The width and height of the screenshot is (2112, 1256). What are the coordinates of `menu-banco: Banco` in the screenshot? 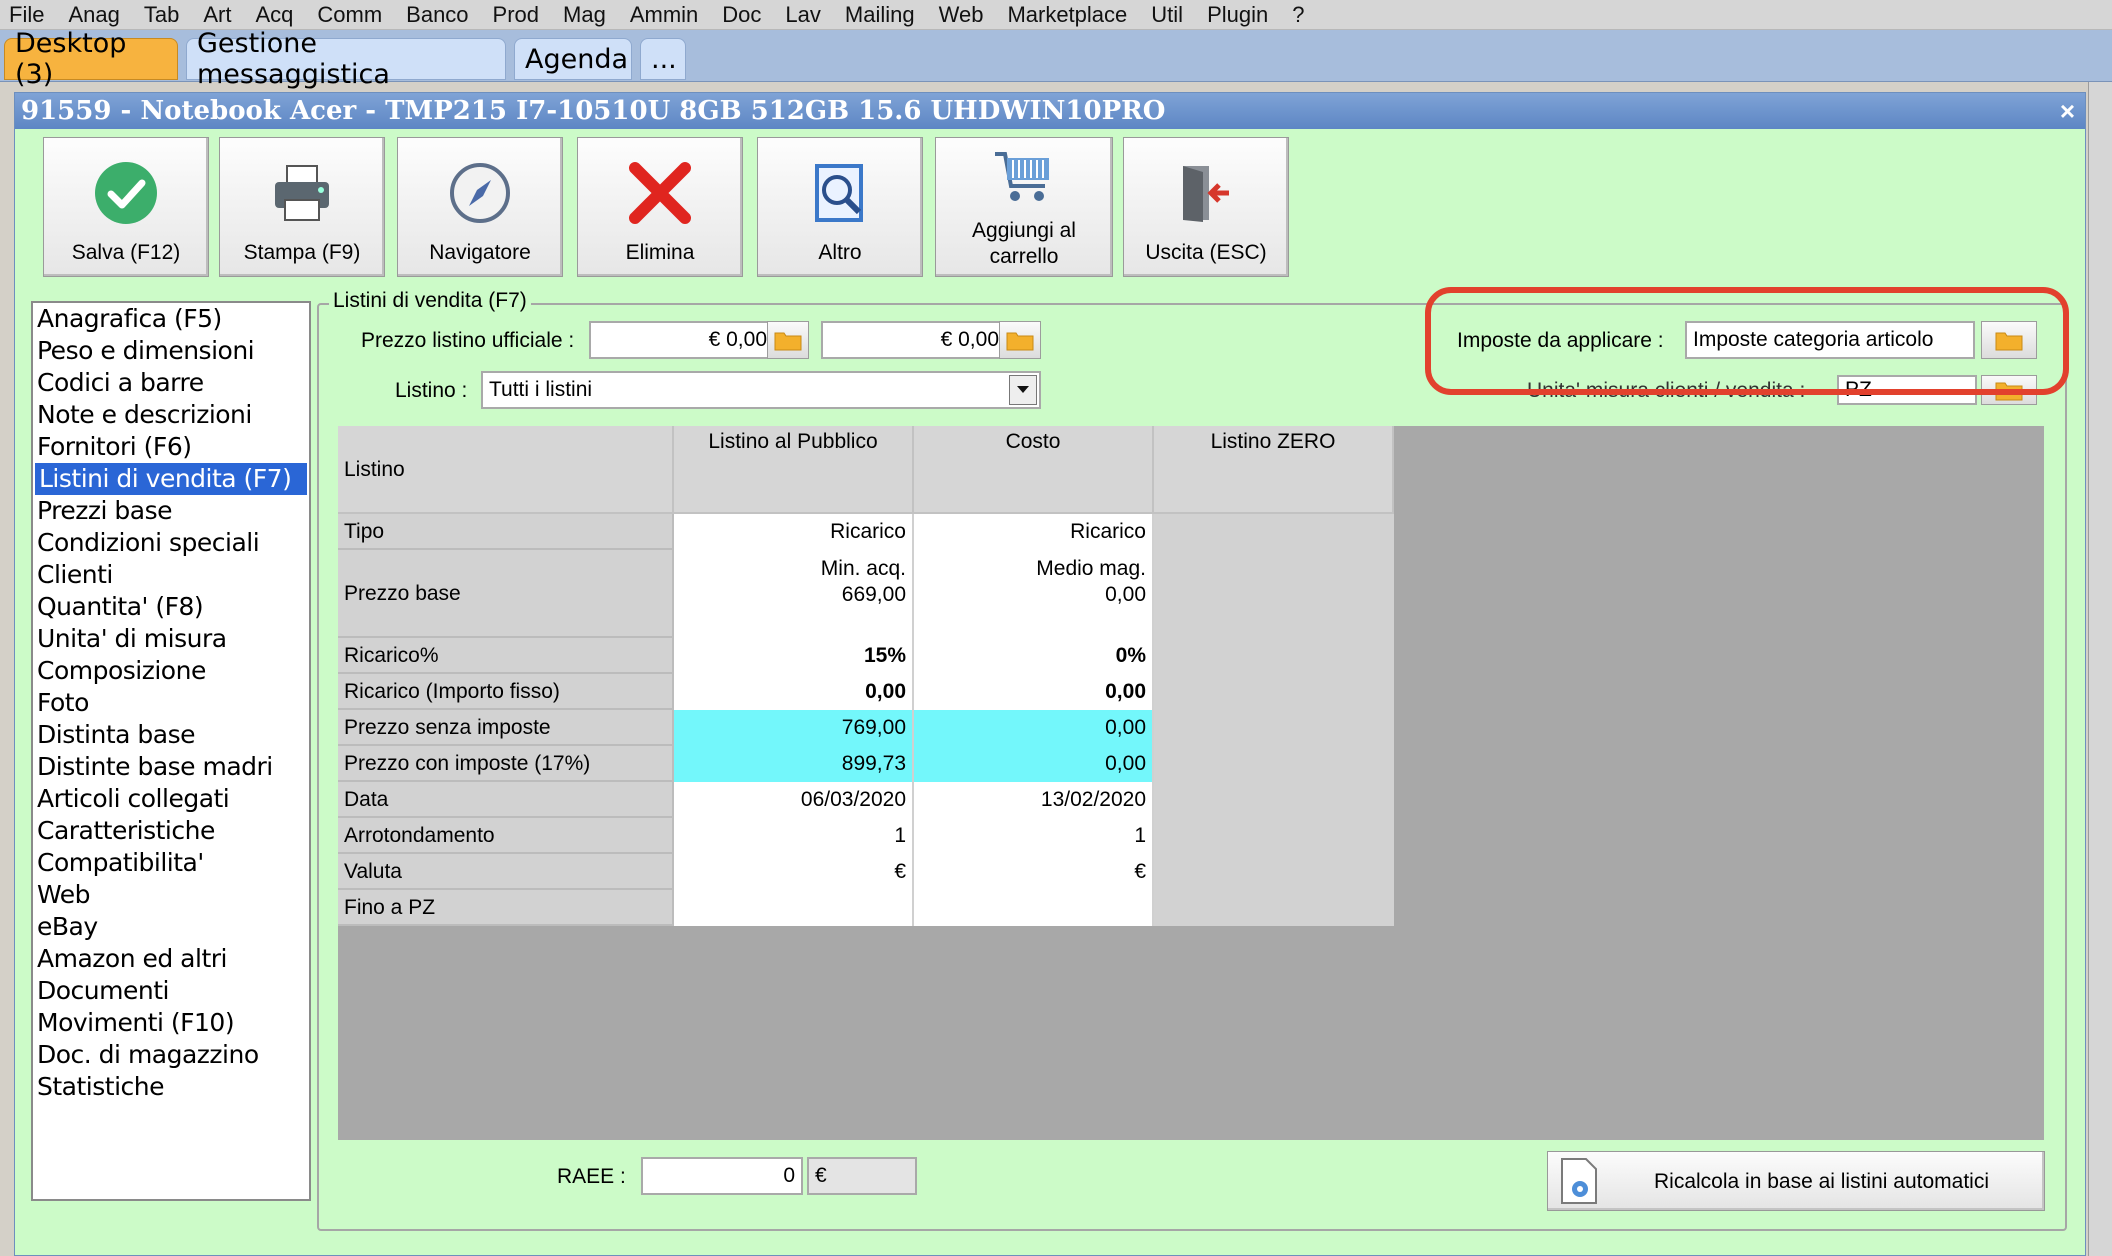 It's located at (440, 15).